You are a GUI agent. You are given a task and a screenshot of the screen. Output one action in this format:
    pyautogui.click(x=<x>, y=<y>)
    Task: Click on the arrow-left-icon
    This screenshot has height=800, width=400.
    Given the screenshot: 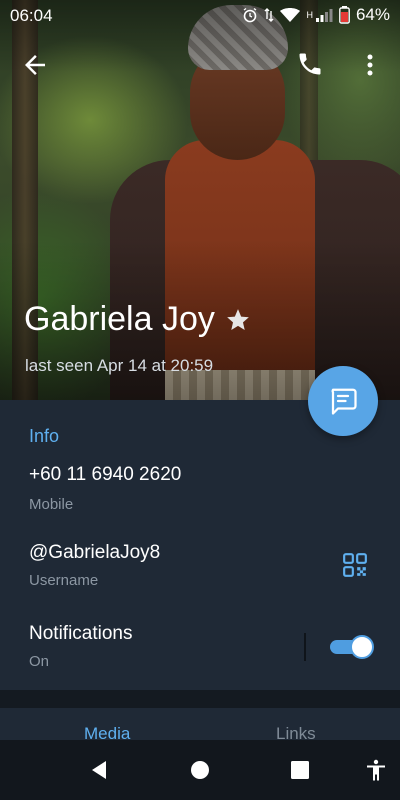 What is the action you would take?
    pyautogui.click(x=35, y=65)
    